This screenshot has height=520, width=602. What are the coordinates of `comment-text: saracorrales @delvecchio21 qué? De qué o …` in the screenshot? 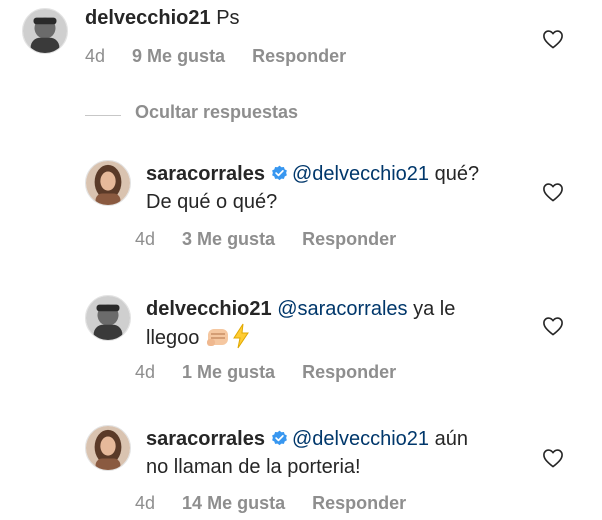 It's located at (312, 188).